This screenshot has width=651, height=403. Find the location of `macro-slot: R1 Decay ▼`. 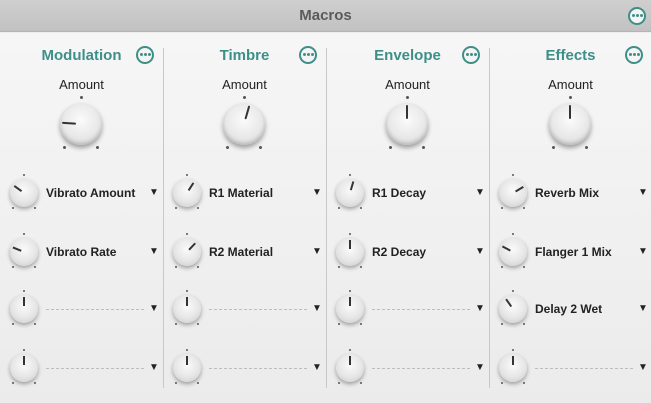

macro-slot: R1 Decay ▼ is located at coordinates (407, 195).